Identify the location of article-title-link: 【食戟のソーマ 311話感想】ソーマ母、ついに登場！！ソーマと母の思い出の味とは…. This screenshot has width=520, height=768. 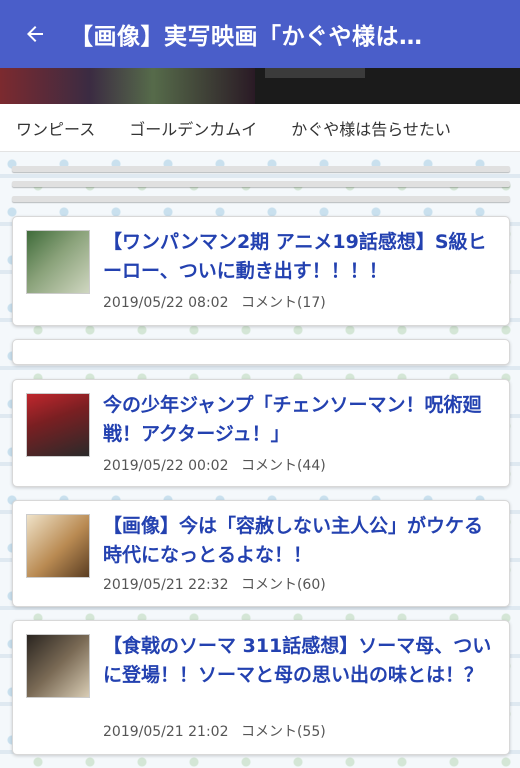
(299, 661).